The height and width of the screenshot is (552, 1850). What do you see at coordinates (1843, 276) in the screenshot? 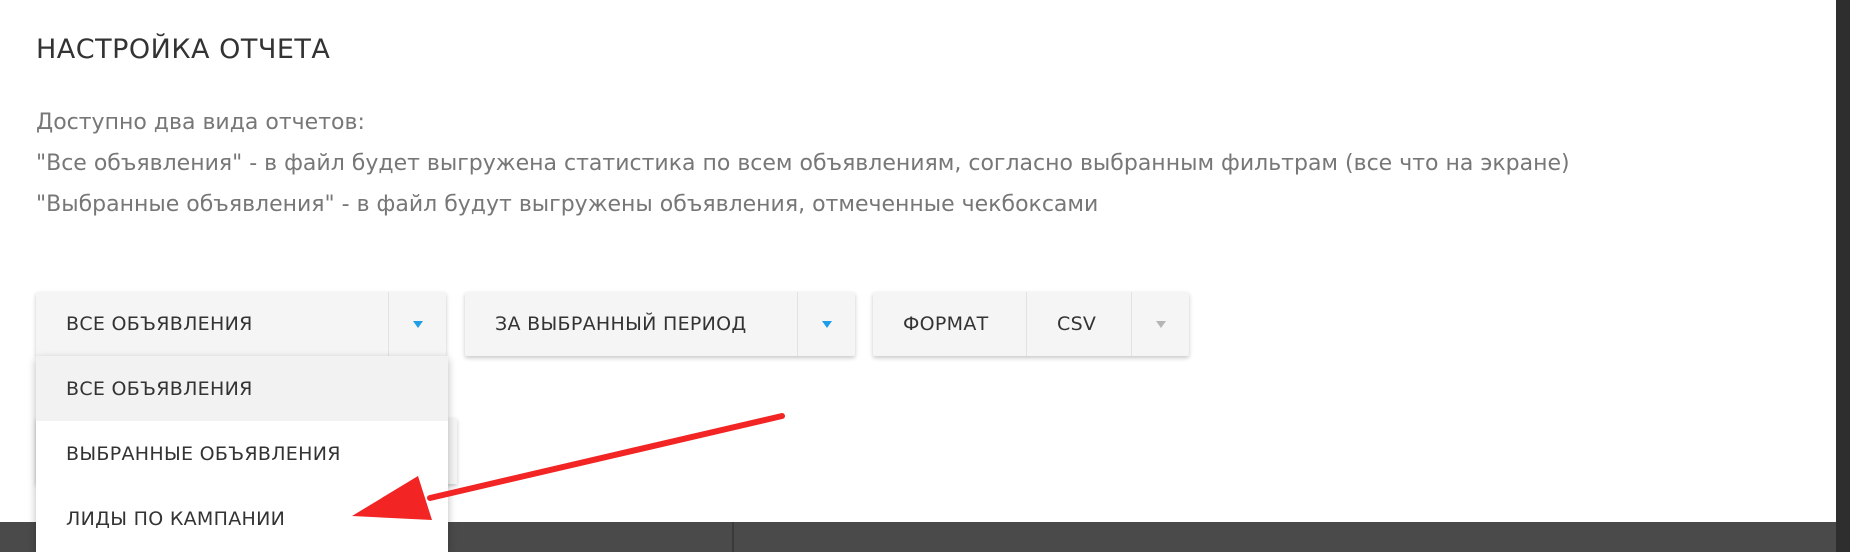
I see `background-page-edge` at bounding box center [1843, 276].